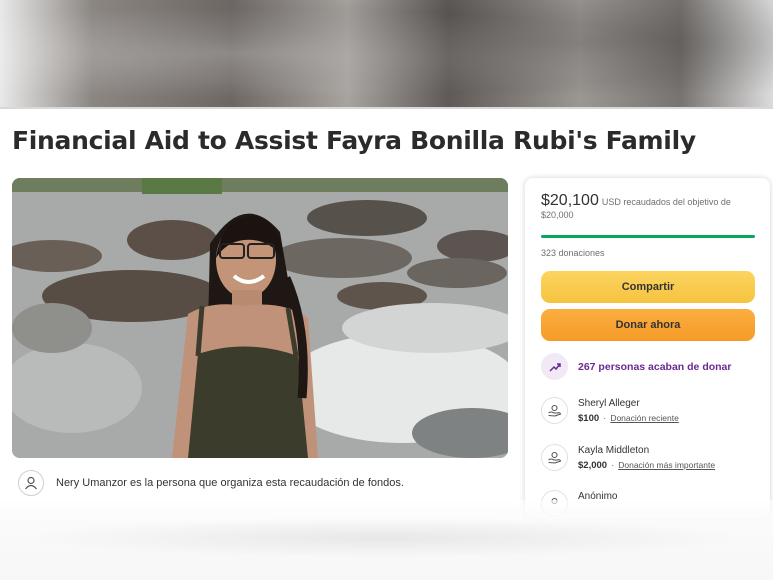  I want to click on donor-item: Sheryl Alleger $100 · Donación reciente, so click(610, 411).